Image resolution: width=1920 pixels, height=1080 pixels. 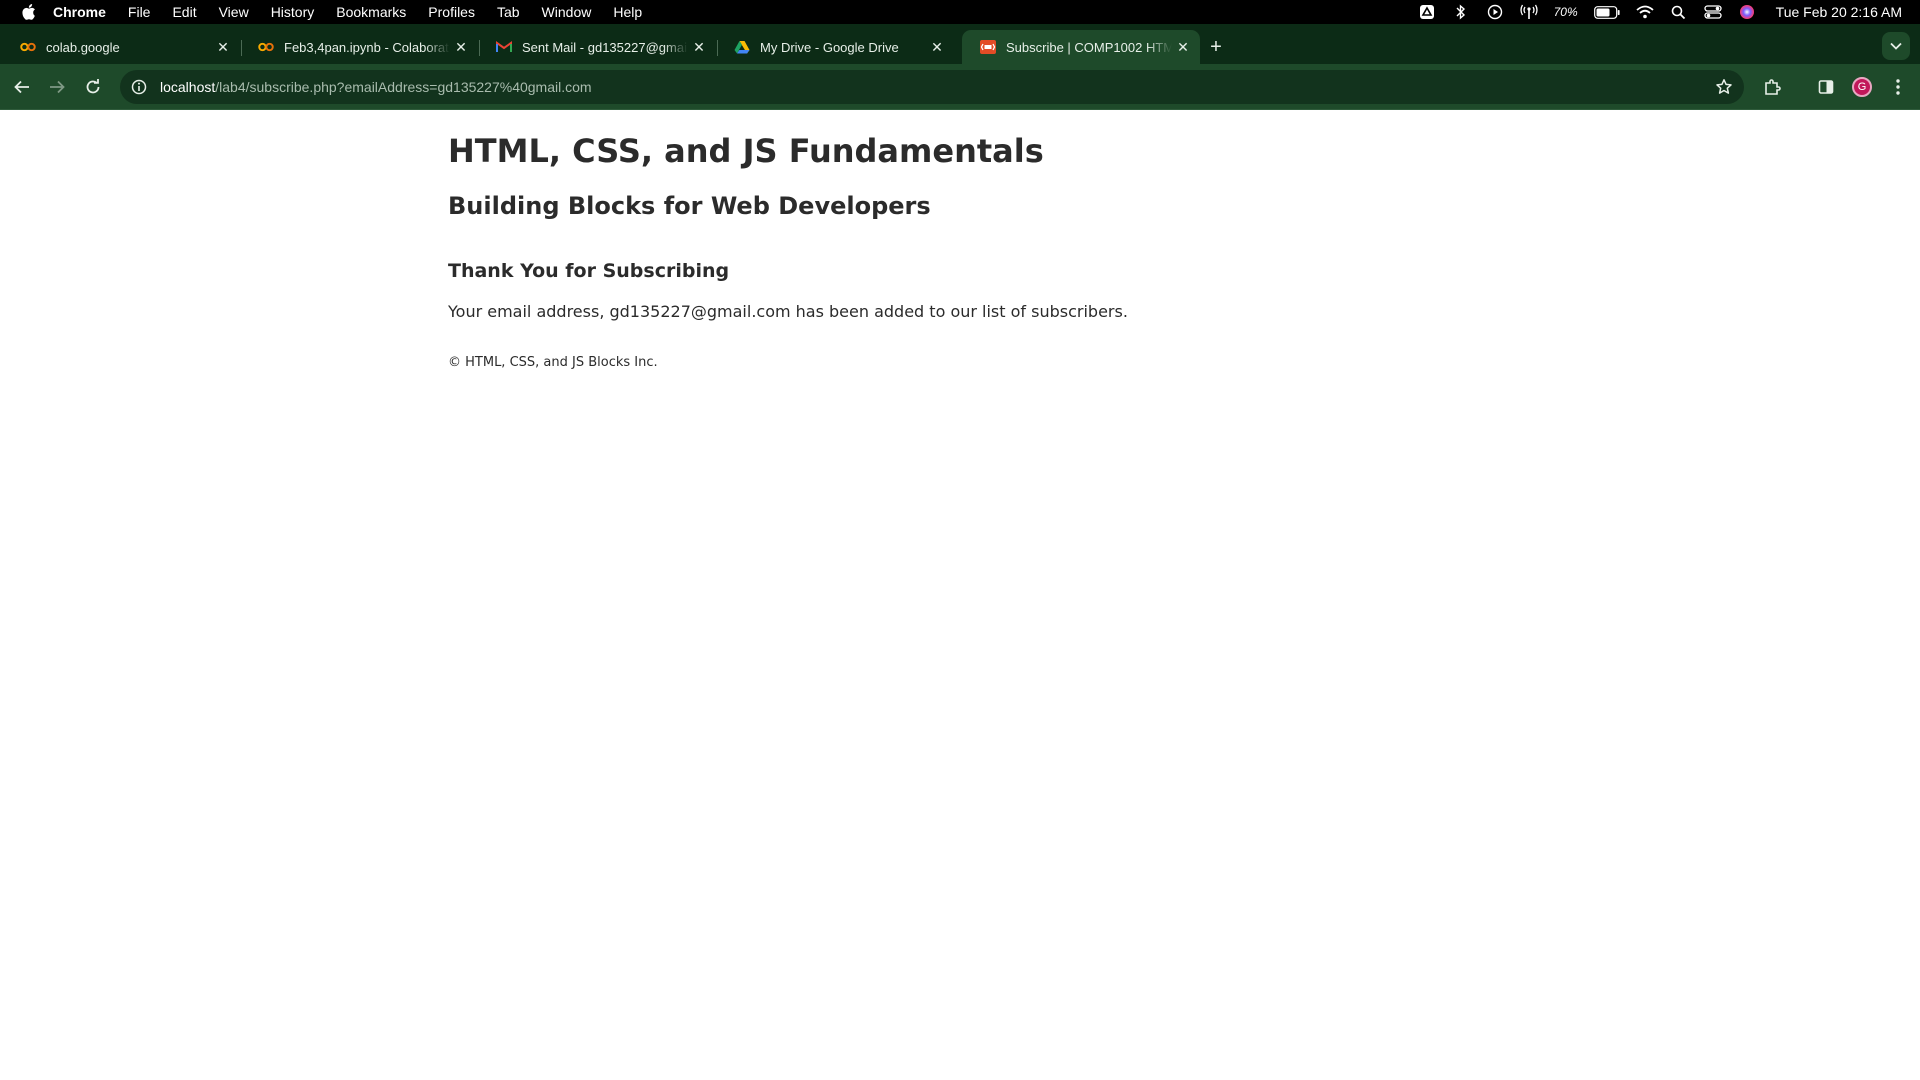 What do you see at coordinates (1606, 12) in the screenshot?
I see `battery-icon` at bounding box center [1606, 12].